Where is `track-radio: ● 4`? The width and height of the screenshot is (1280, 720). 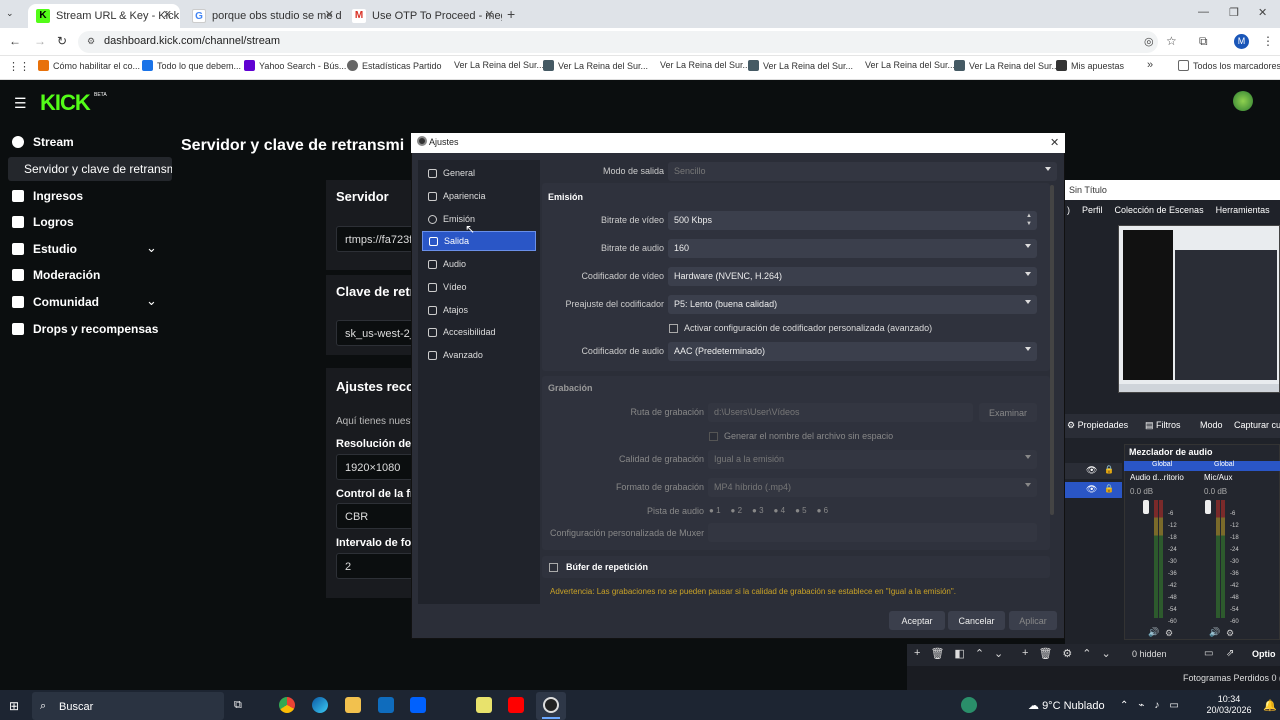 track-radio: ● 4 is located at coordinates (780, 510).